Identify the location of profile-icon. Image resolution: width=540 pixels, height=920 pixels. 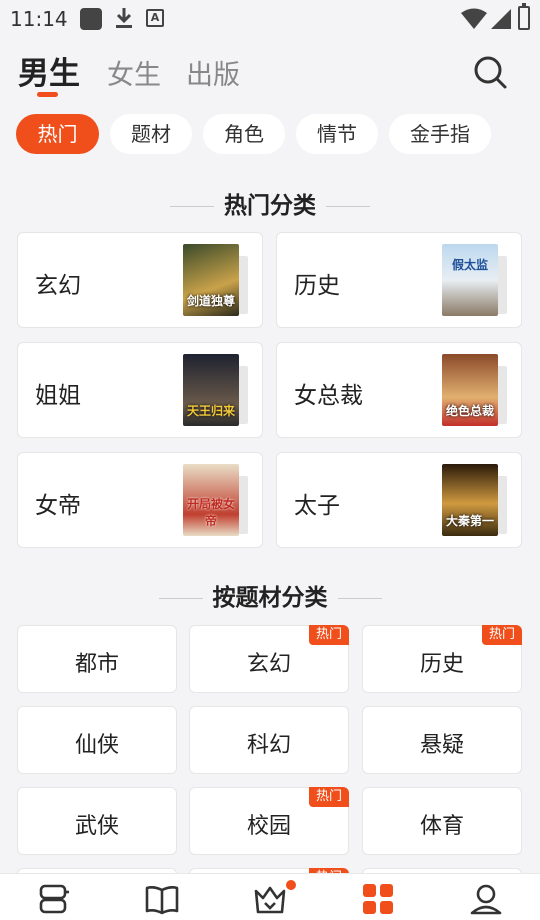
(486, 899).